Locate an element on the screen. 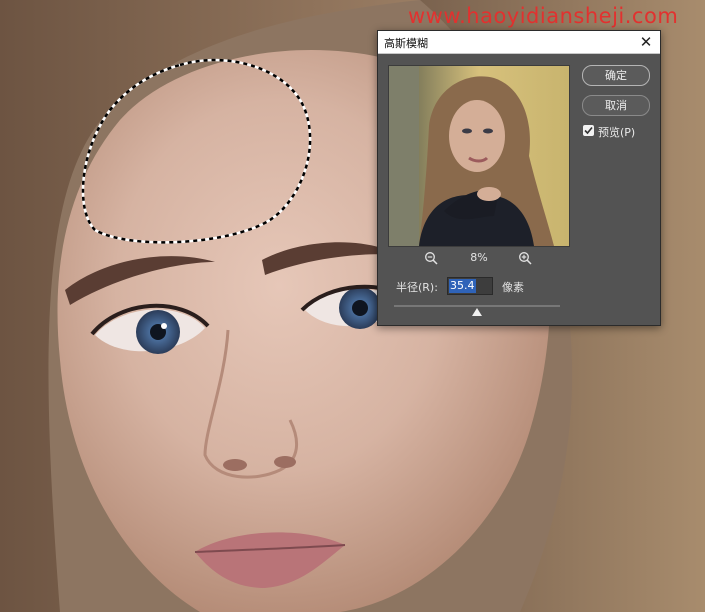 The height and width of the screenshot is (612, 705). radius-input: 35.4 is located at coordinates (470, 286).